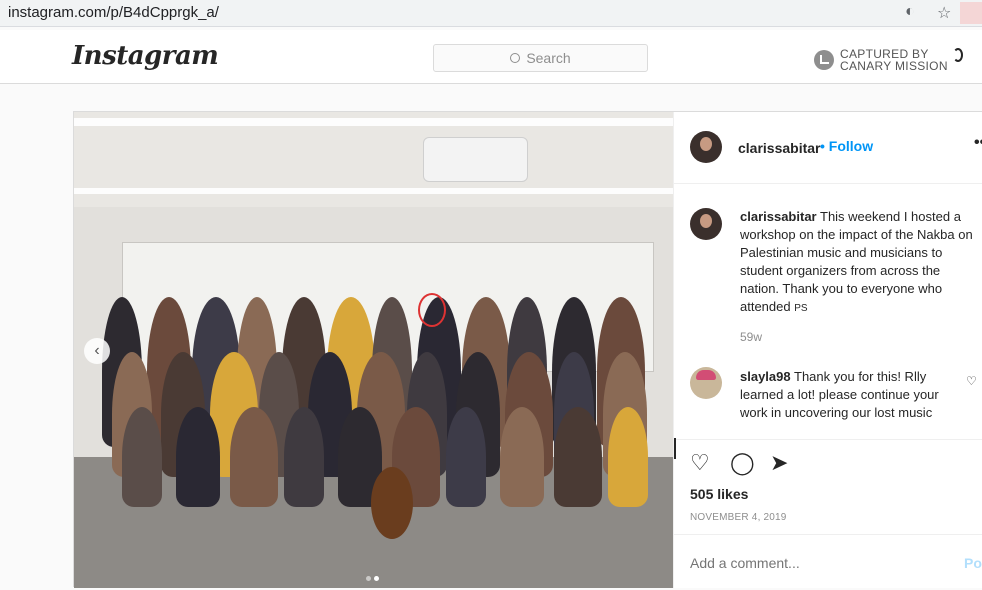 The image size is (982, 590). What do you see at coordinates (675, 448) in the screenshot?
I see `bookmark-icon` at bounding box center [675, 448].